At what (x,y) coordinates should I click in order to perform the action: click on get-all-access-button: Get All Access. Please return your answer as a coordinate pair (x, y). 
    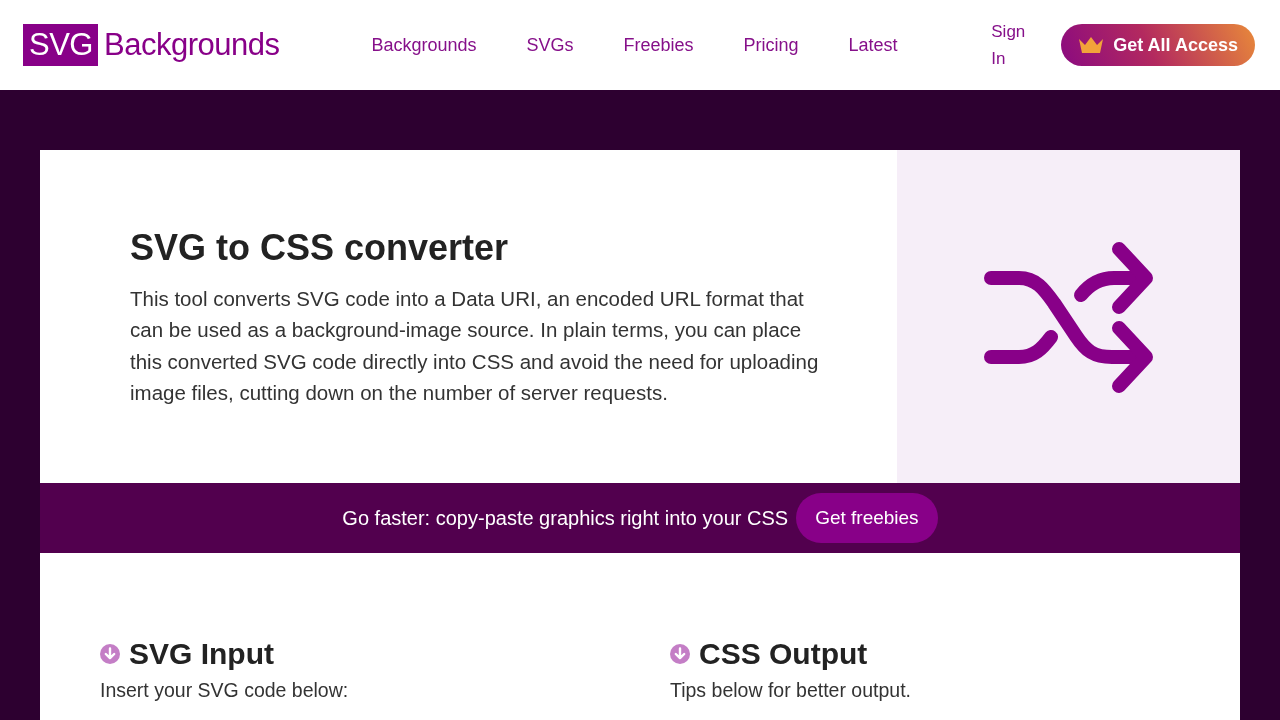
    Looking at the image, I should click on (1158, 45).